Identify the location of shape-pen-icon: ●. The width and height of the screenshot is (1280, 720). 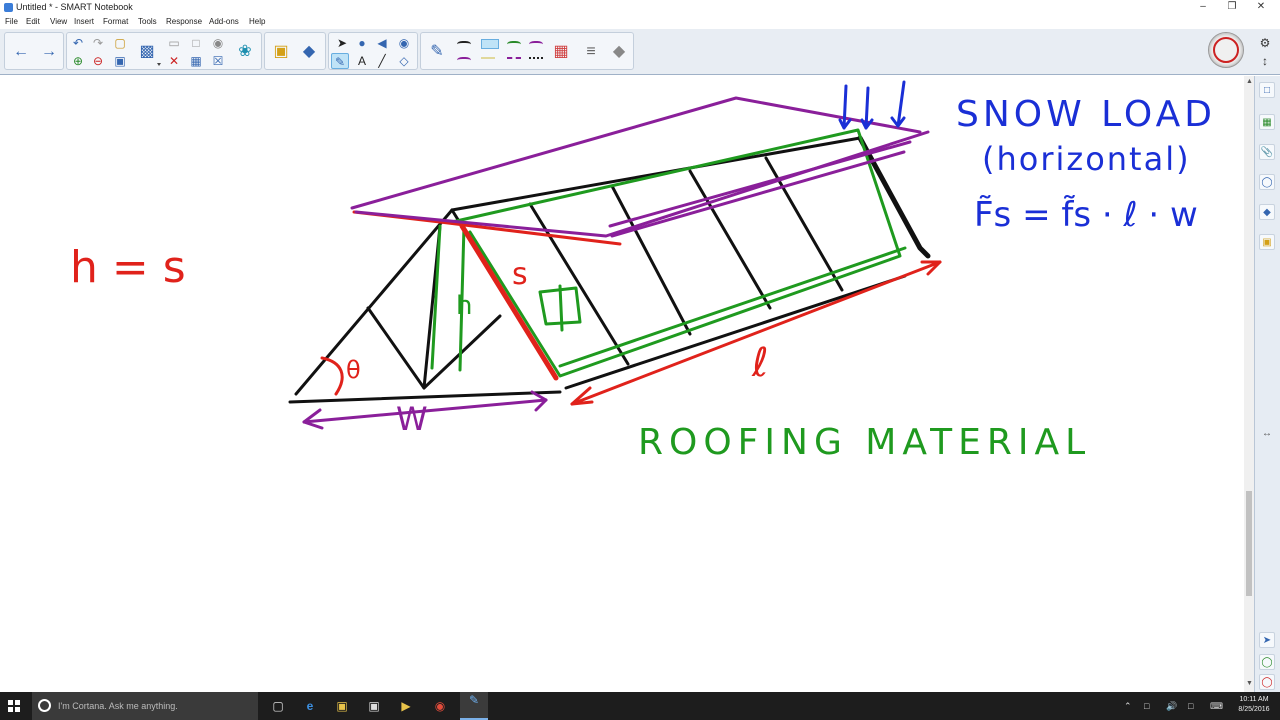
(362, 43).